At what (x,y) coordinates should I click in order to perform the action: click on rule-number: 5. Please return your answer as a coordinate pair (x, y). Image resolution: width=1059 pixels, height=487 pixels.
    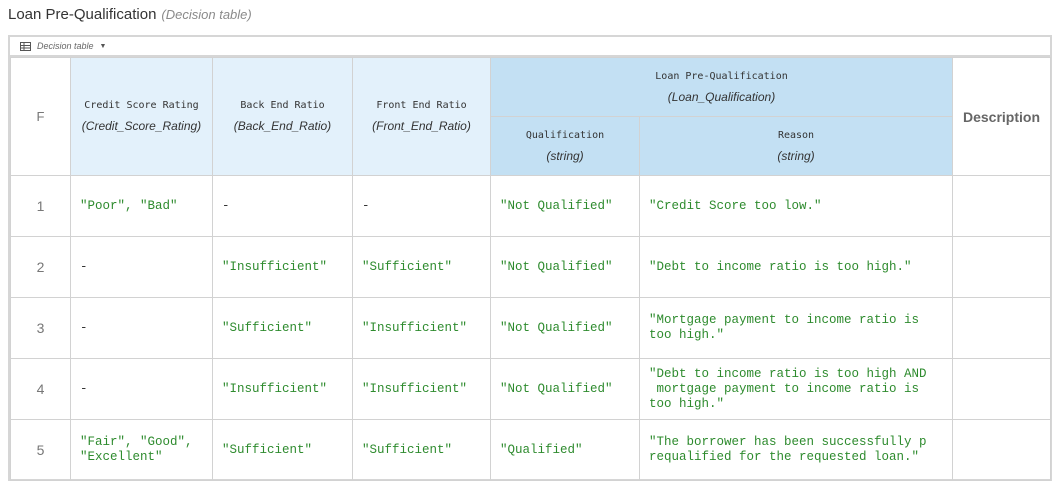
    Looking at the image, I should click on (40, 450).